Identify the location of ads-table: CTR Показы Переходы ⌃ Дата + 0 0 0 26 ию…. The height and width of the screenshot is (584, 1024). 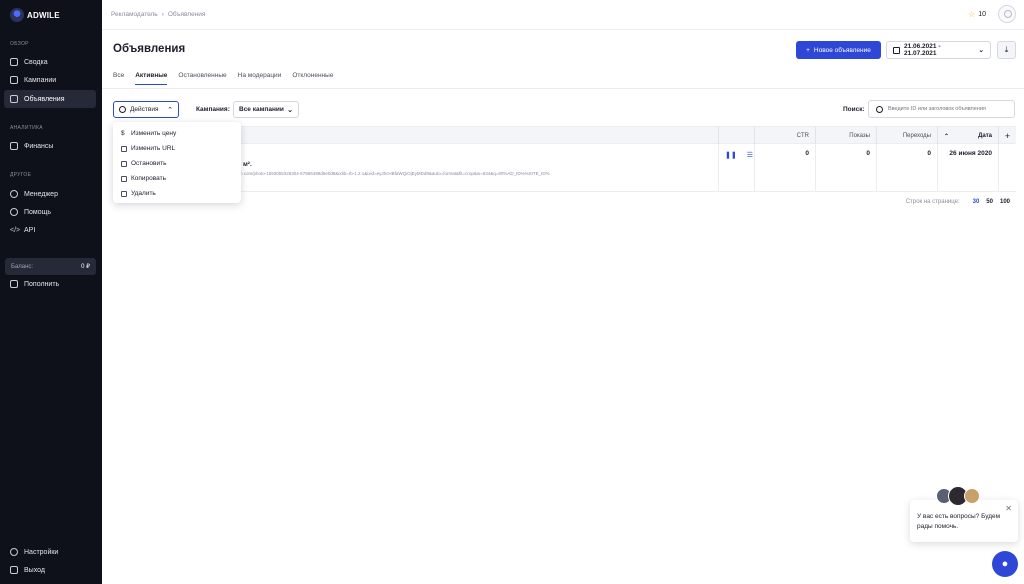
(564, 159).